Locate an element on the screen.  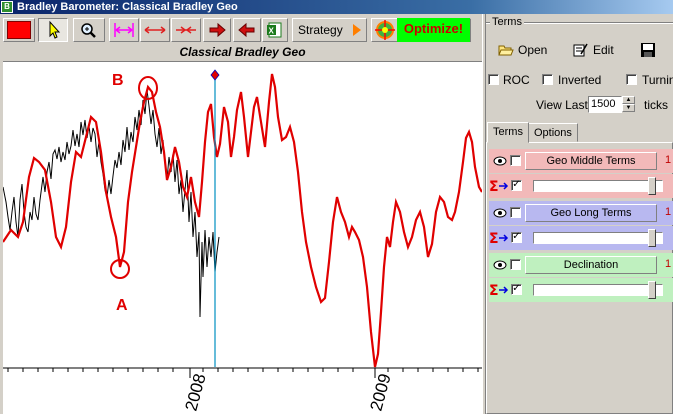
term-name: Geo Middle Terms is located at coordinates (591, 161).